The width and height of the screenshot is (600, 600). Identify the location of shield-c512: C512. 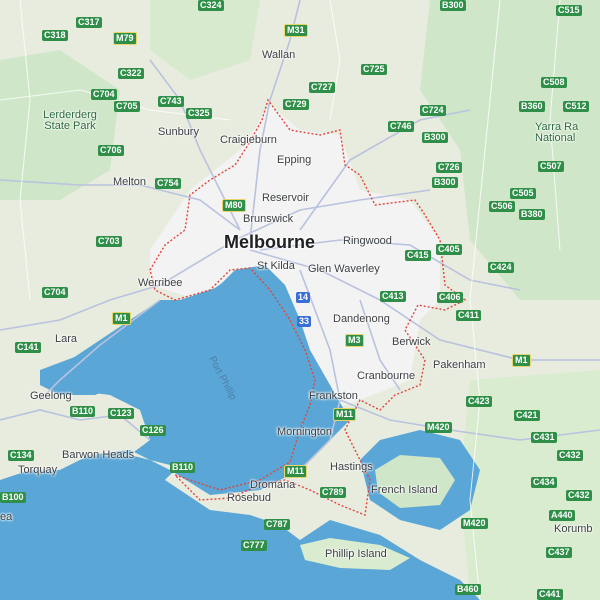
(576, 106).